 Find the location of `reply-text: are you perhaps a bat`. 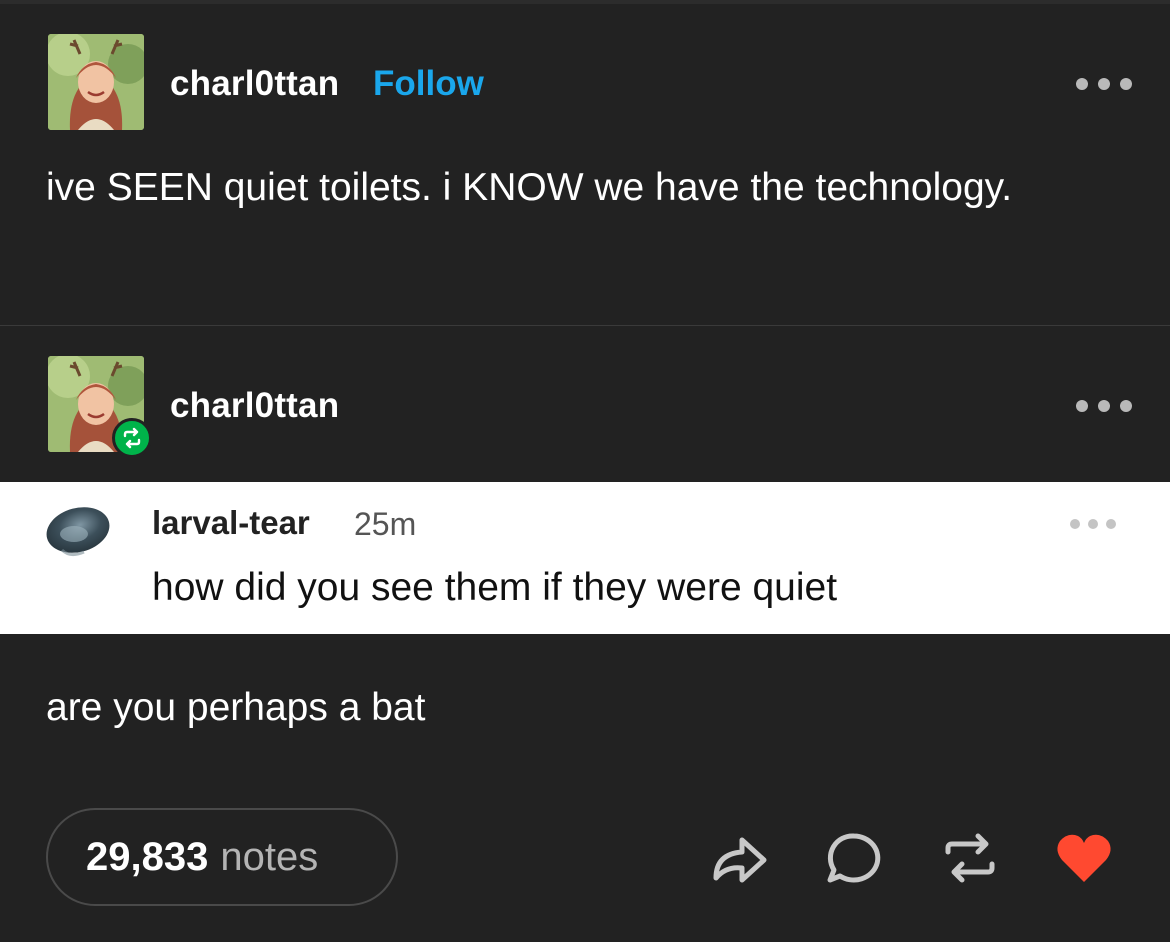

reply-text: are you perhaps a bat is located at coordinates (236, 707).